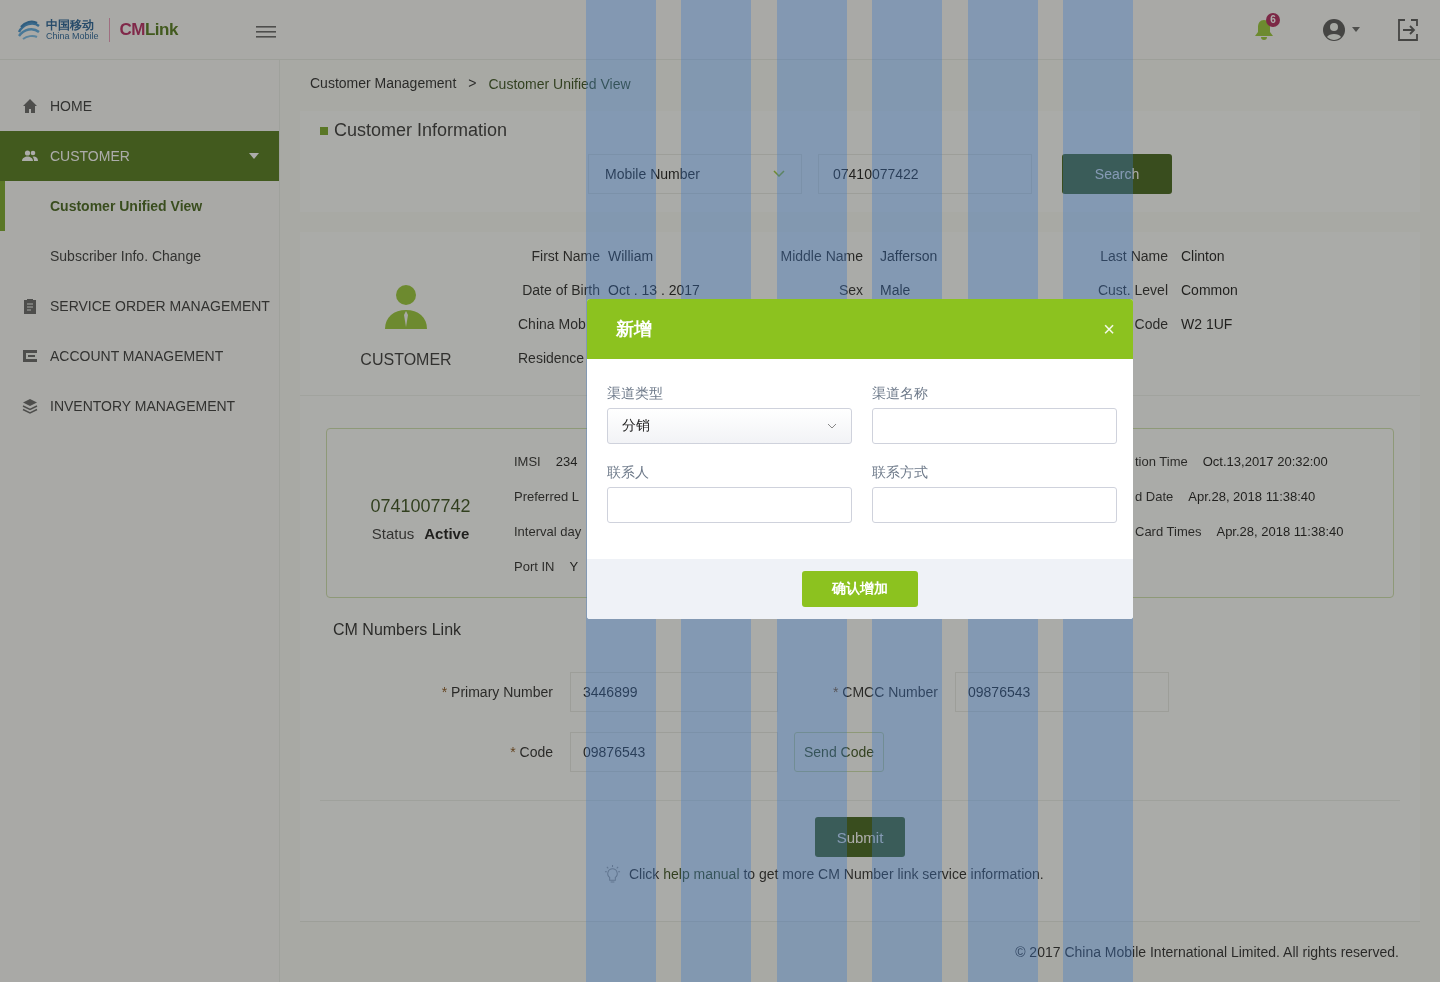  I want to click on breadcrumb-link: Customer Management, so click(383, 82).